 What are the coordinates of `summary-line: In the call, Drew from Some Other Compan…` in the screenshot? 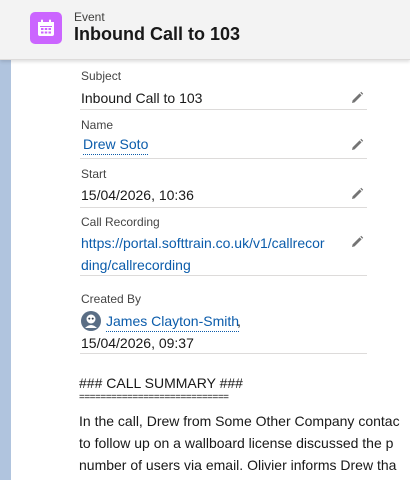 It's located at (239, 421).